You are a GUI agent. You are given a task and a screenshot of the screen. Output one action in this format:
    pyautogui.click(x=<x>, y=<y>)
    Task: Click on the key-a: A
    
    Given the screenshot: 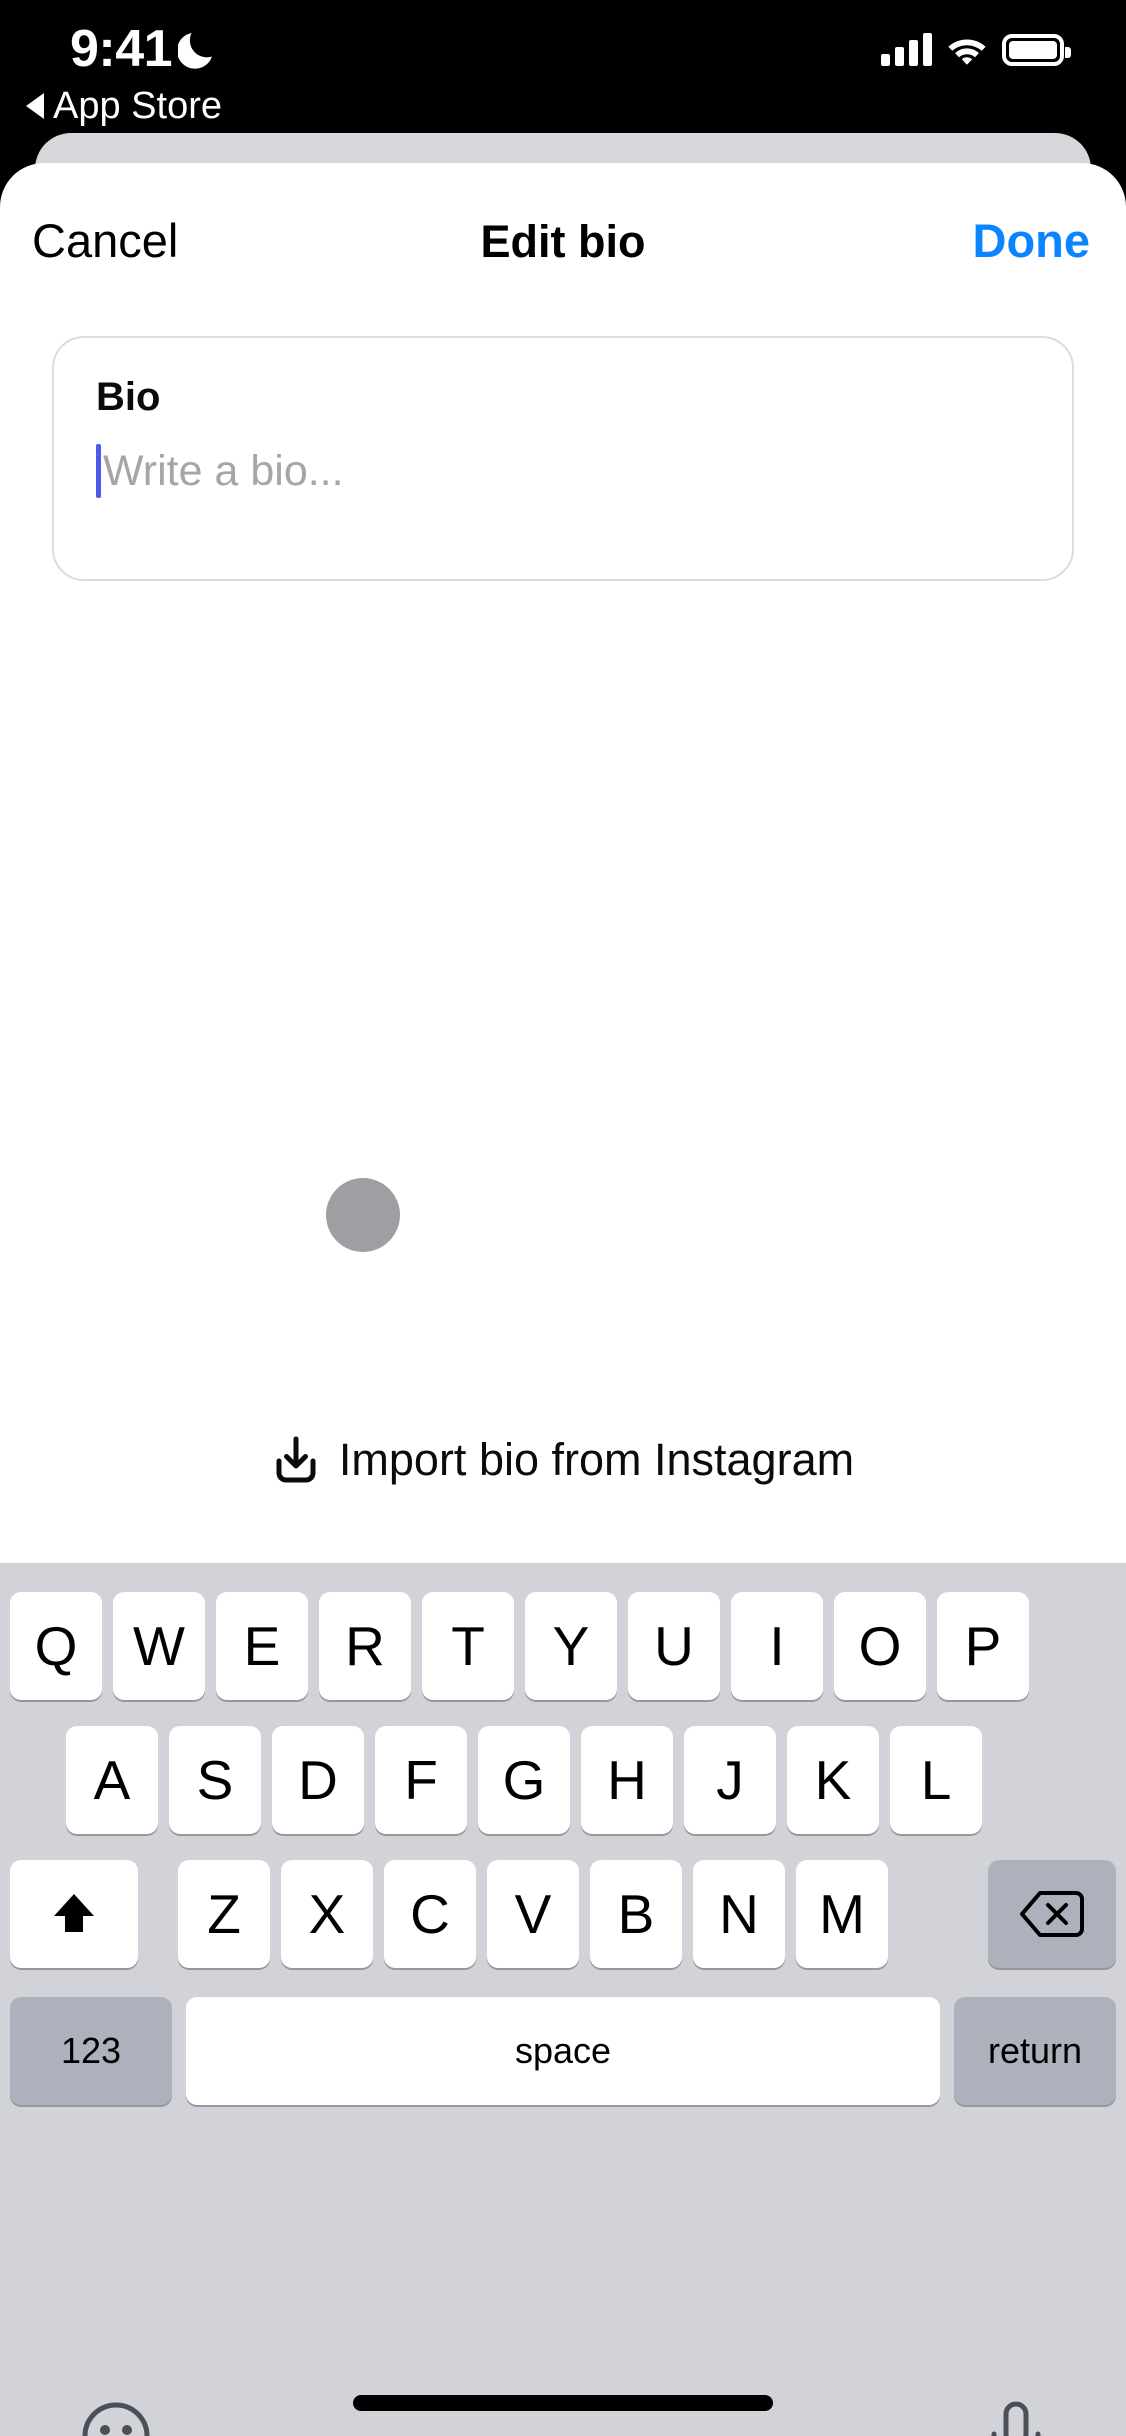 What is the action you would take?
    pyautogui.click(x=112, y=1780)
    